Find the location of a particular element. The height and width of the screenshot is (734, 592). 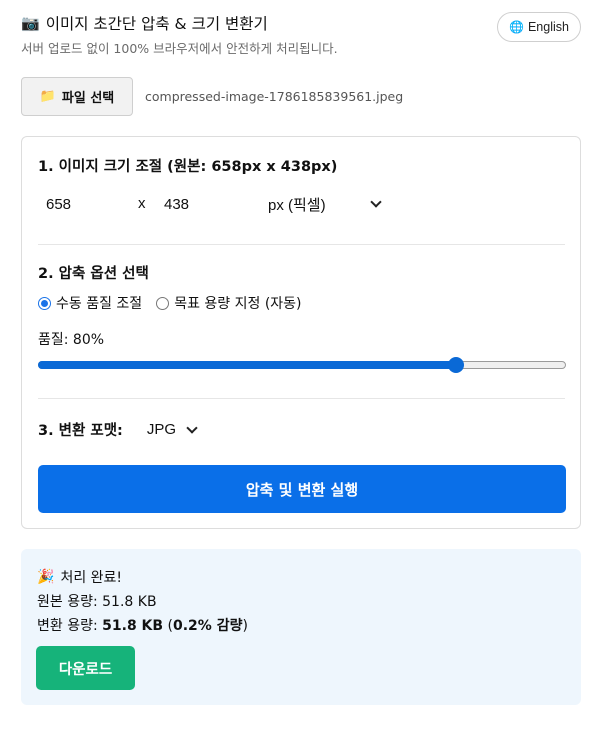

original-size-value: 51.8 KB is located at coordinates (129, 602).